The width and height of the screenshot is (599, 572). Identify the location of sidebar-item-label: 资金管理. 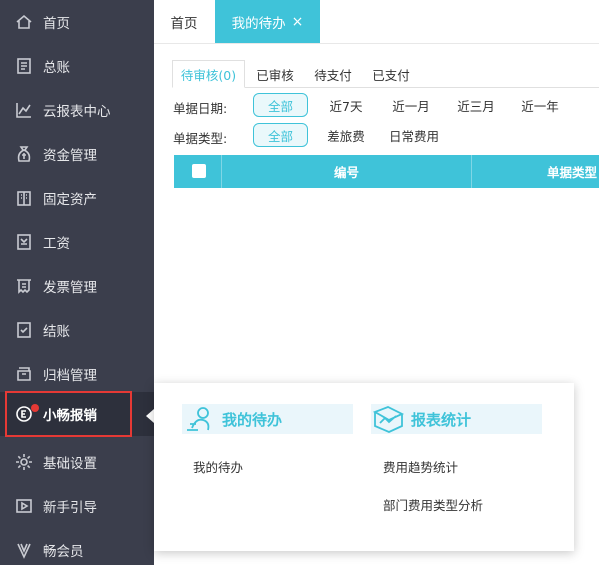
(70, 156).